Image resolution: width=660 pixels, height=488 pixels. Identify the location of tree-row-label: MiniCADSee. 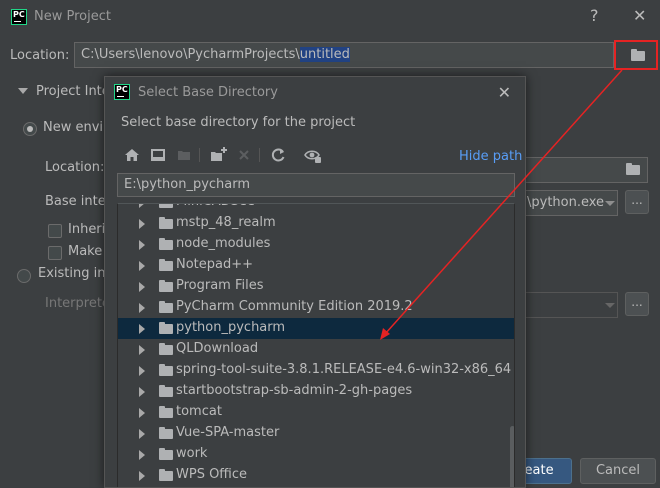
(215, 206).